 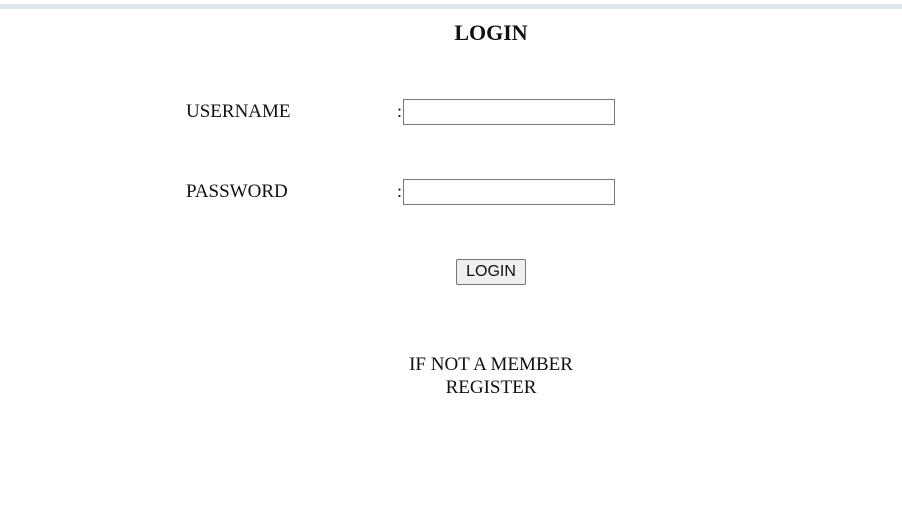 I want to click on password-colon: :, so click(x=400, y=191).